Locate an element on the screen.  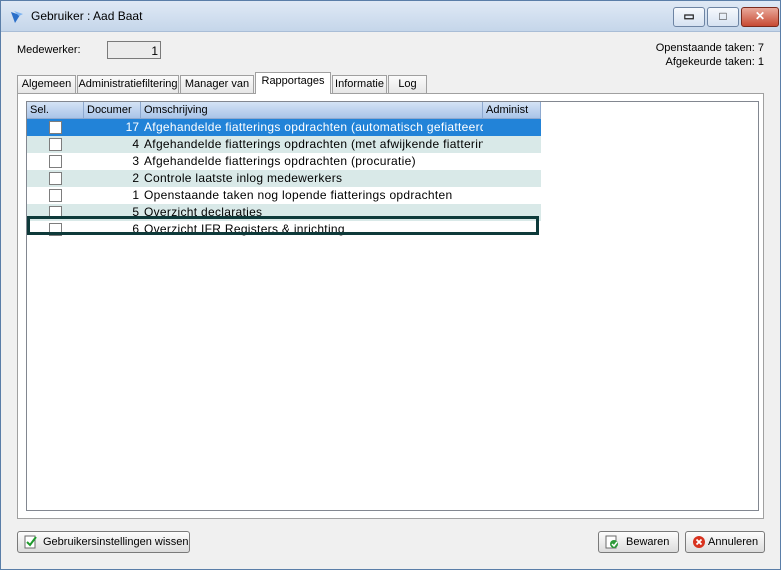
tab-informatie: Informatie is located at coordinates (359, 84).